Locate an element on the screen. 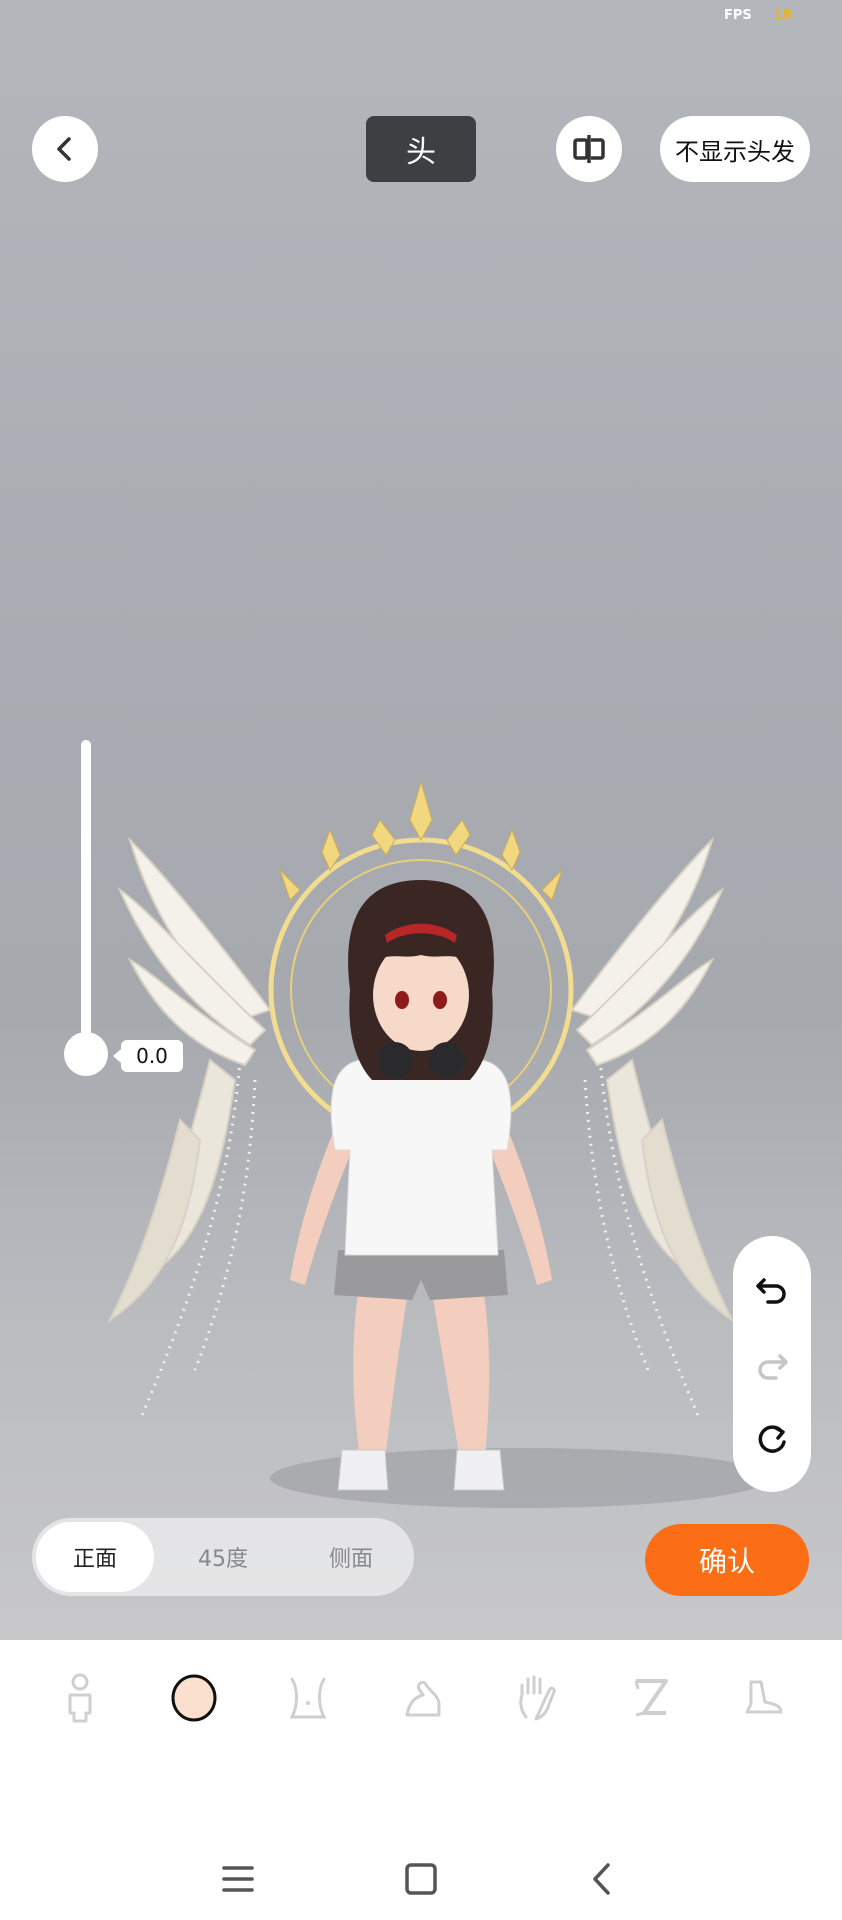  hide-hair-button: 不显示头发 is located at coordinates (735, 149).